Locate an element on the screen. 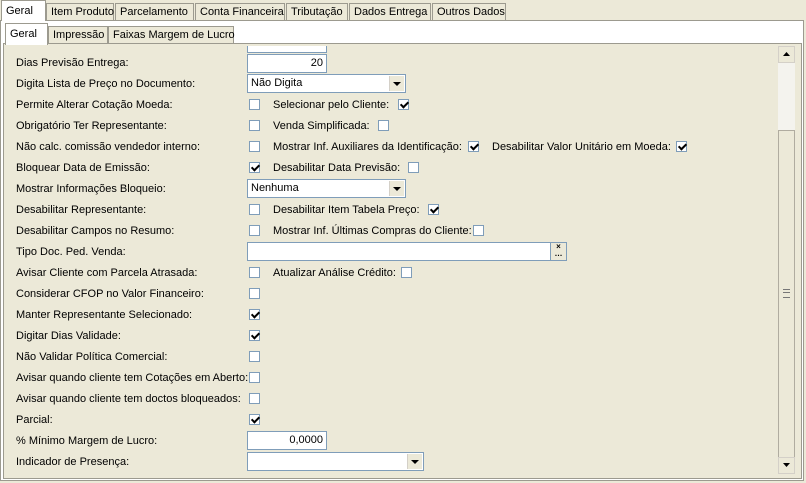  label-atualizar-analise: Atualizar Análise Crédito: is located at coordinates (334, 273).